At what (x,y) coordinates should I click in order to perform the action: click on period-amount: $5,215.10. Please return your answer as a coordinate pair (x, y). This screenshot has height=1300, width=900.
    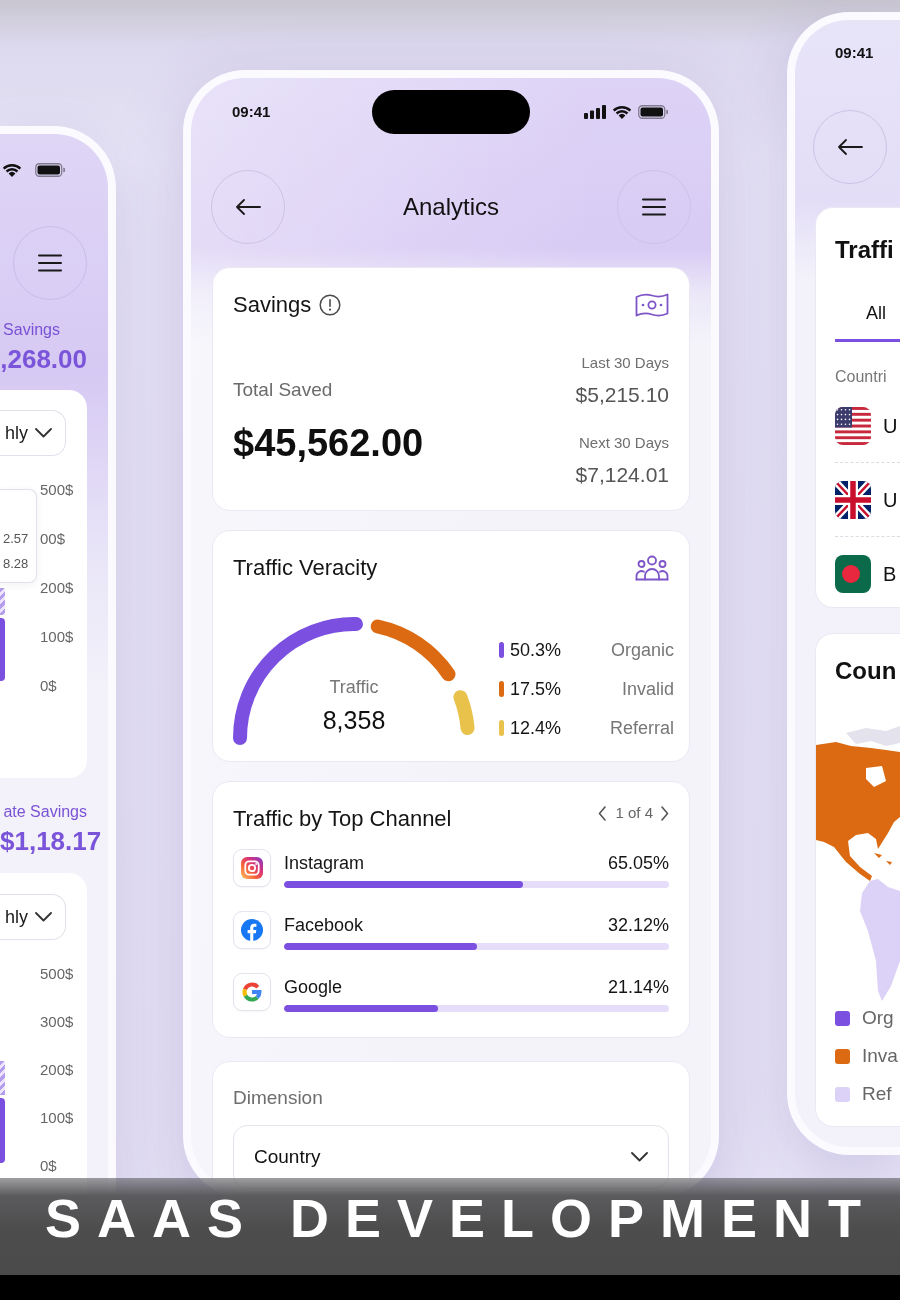
    Looking at the image, I should click on (622, 395).